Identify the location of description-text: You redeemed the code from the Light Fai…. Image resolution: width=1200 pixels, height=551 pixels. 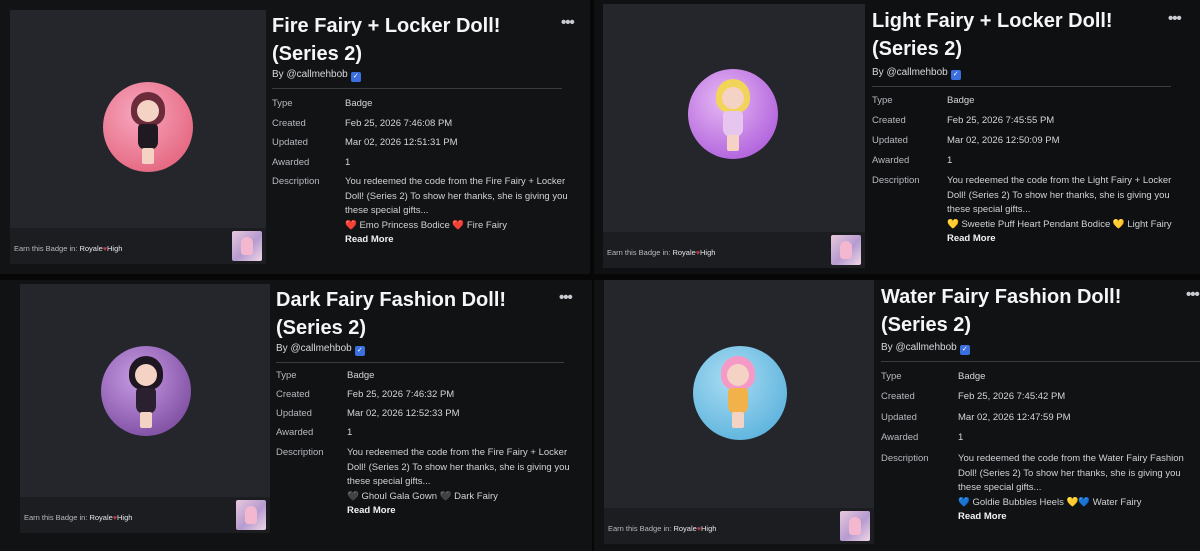
(1069, 210).